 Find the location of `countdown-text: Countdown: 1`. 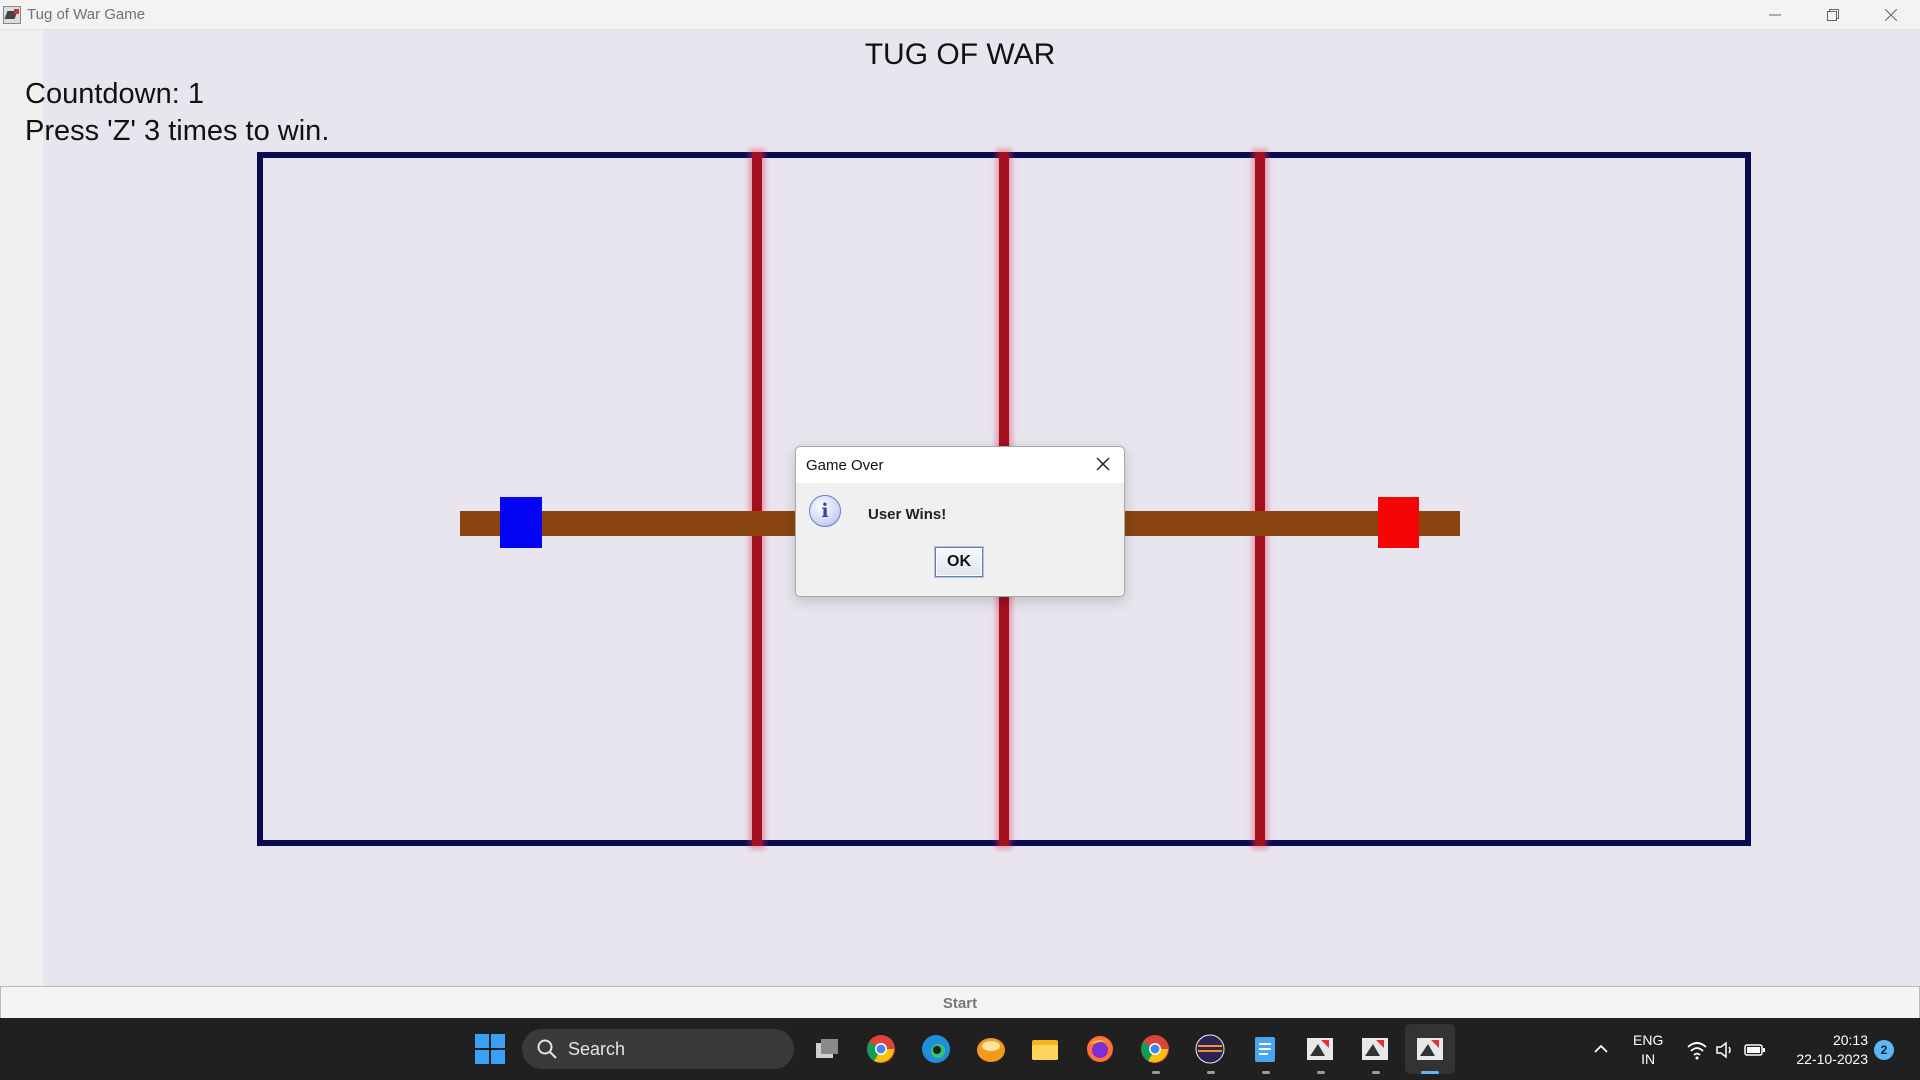

countdown-text: Countdown: 1 is located at coordinates (114, 94).